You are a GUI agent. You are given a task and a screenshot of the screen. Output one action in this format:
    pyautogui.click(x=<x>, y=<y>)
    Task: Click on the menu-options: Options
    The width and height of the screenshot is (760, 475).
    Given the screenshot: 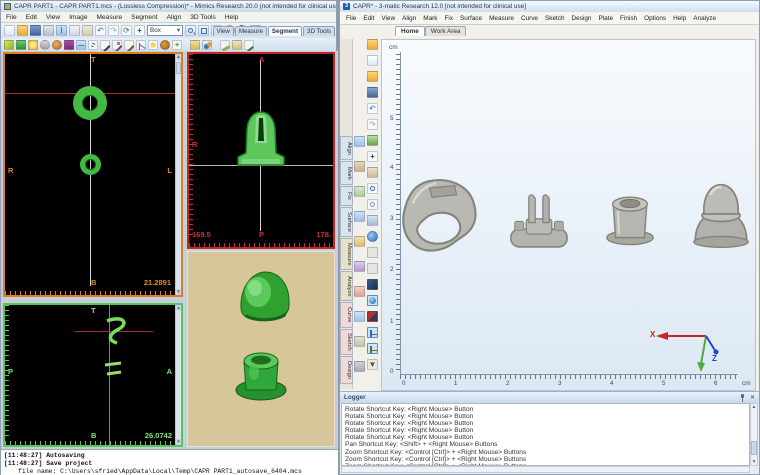 What is the action you would take?
    pyautogui.click(x=655, y=18)
    